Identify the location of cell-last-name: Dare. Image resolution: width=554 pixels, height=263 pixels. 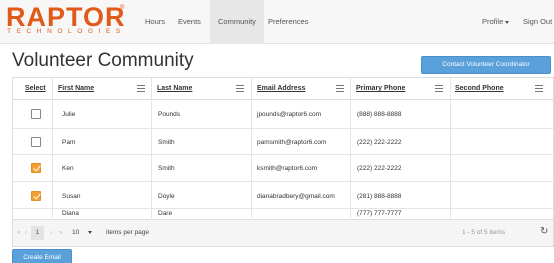
(165, 213).